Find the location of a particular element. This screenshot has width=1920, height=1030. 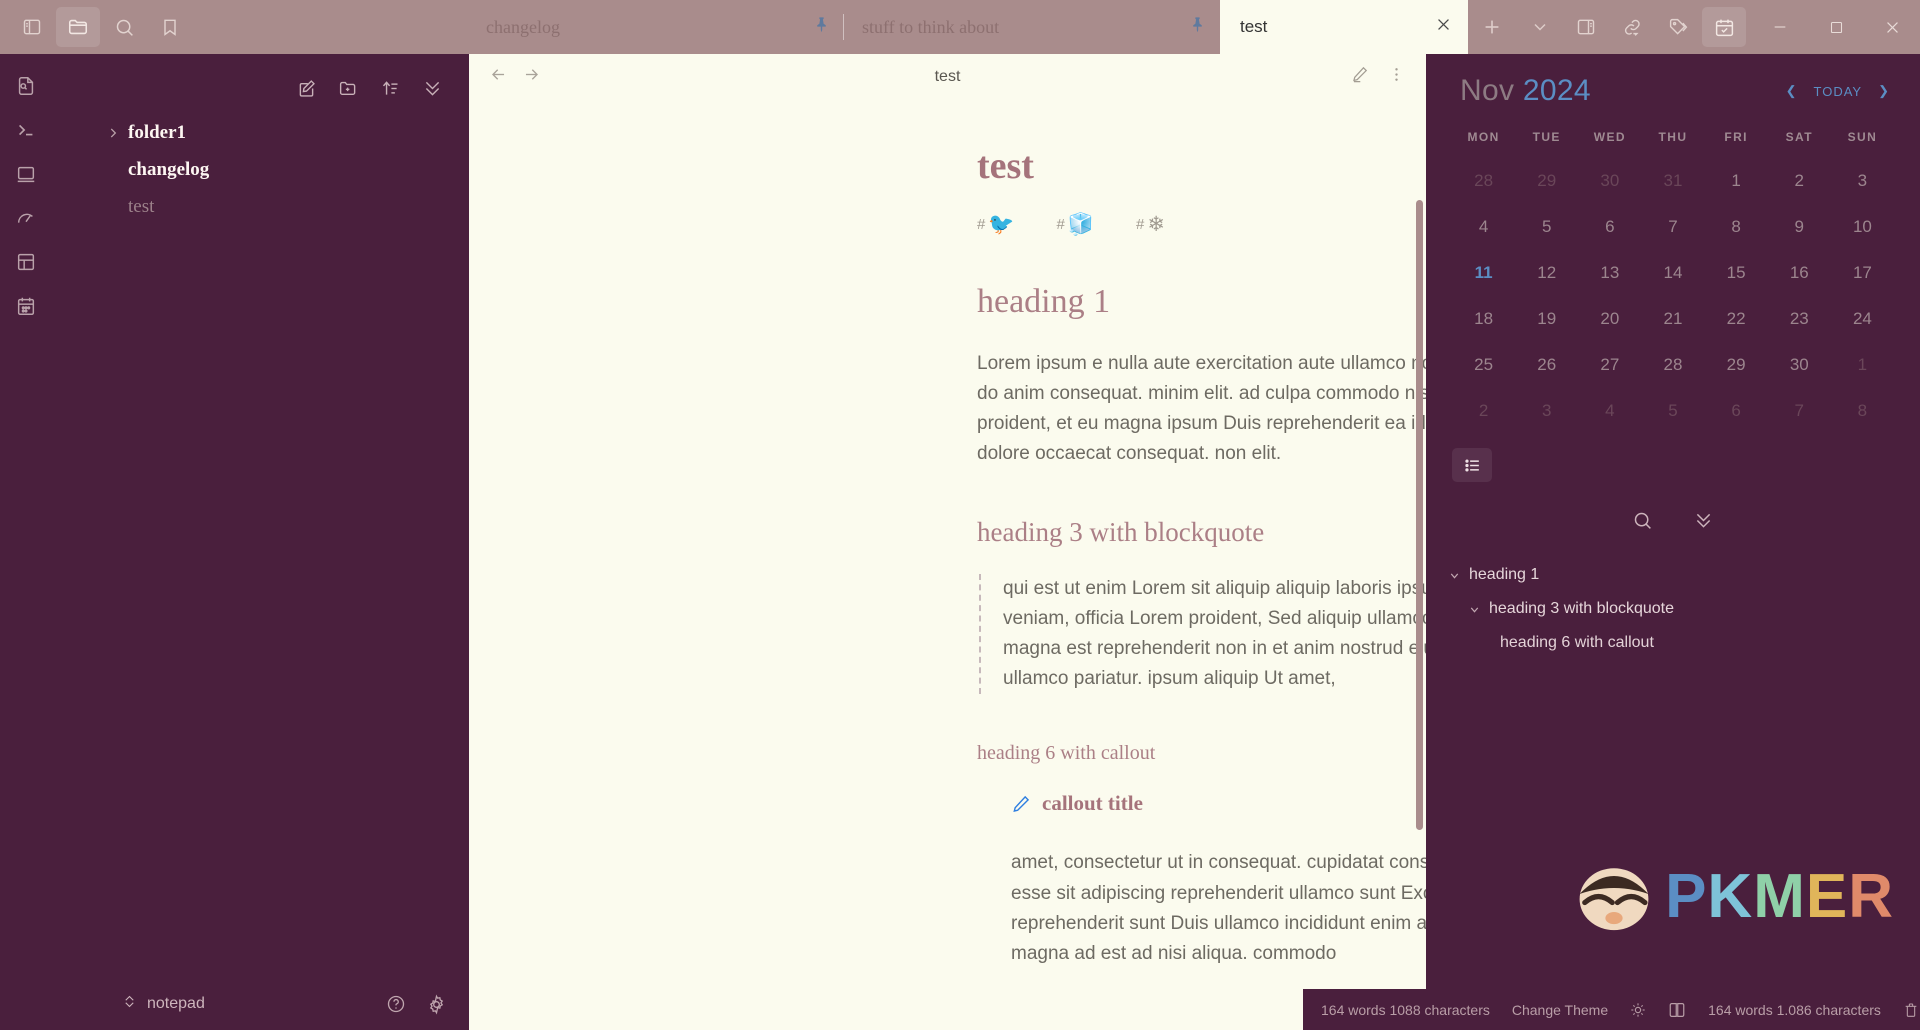

book-icon is located at coordinates (1677, 1010).